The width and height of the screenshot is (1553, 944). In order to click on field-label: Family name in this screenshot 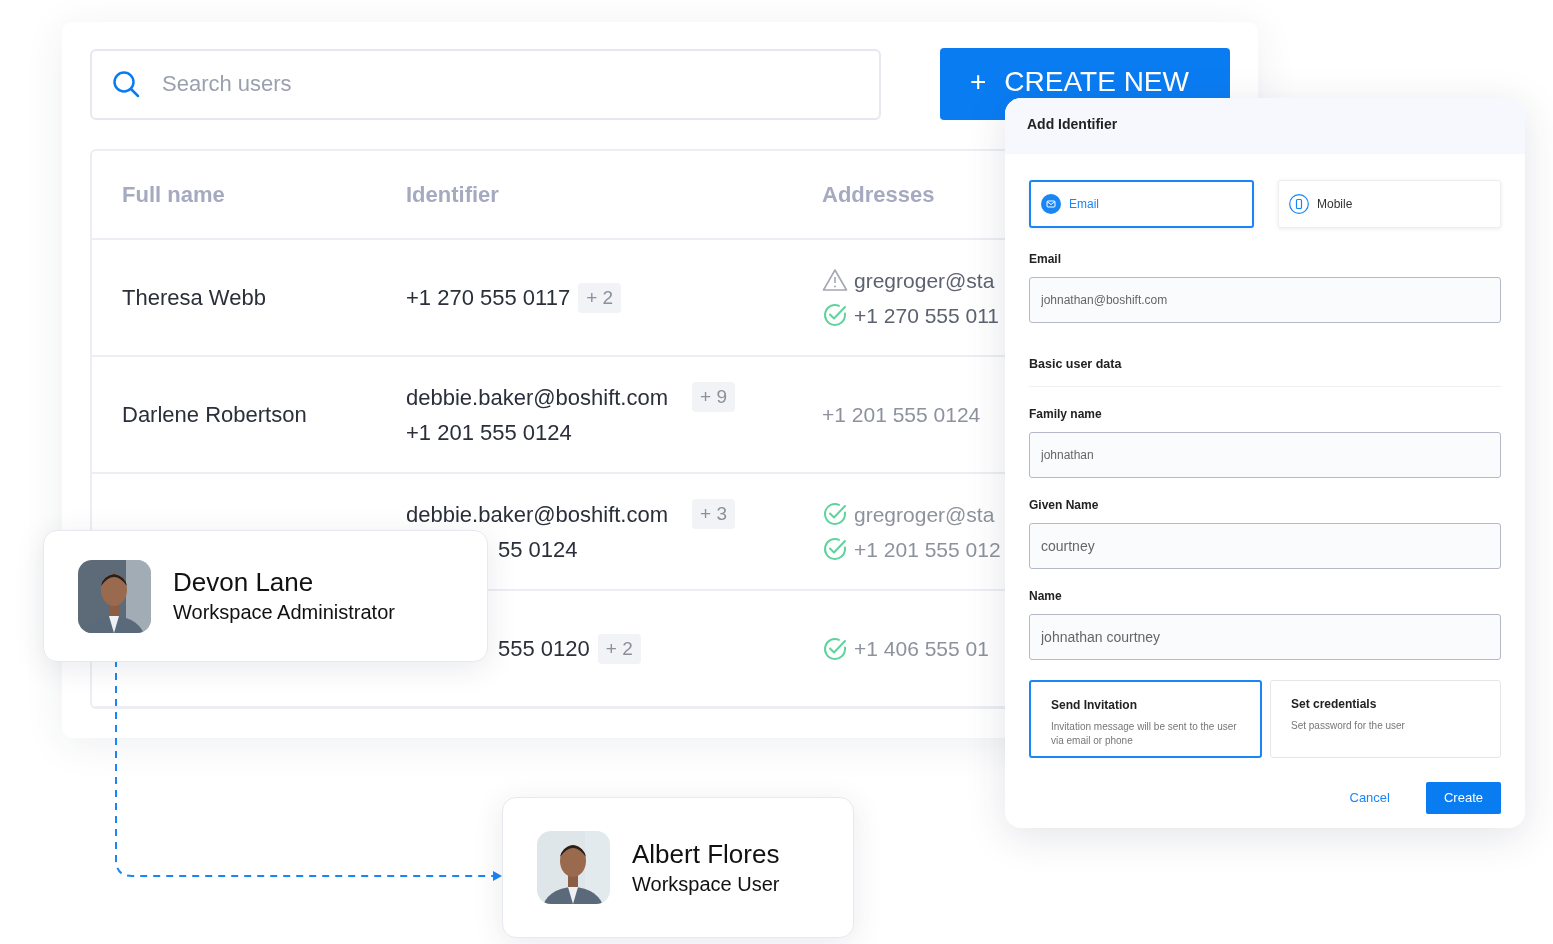, I will do `click(1066, 414)`.